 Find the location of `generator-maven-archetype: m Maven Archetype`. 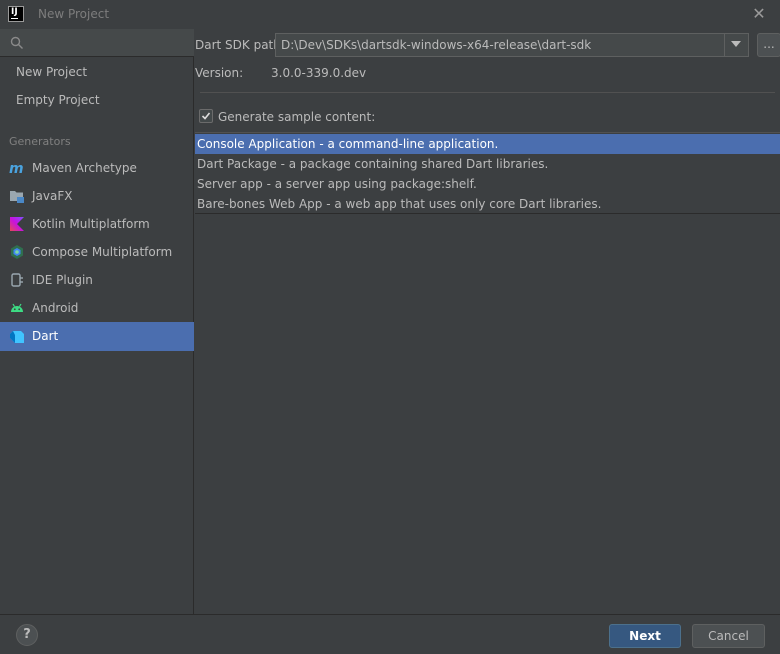

generator-maven-archetype: m Maven Archetype is located at coordinates (97, 168).